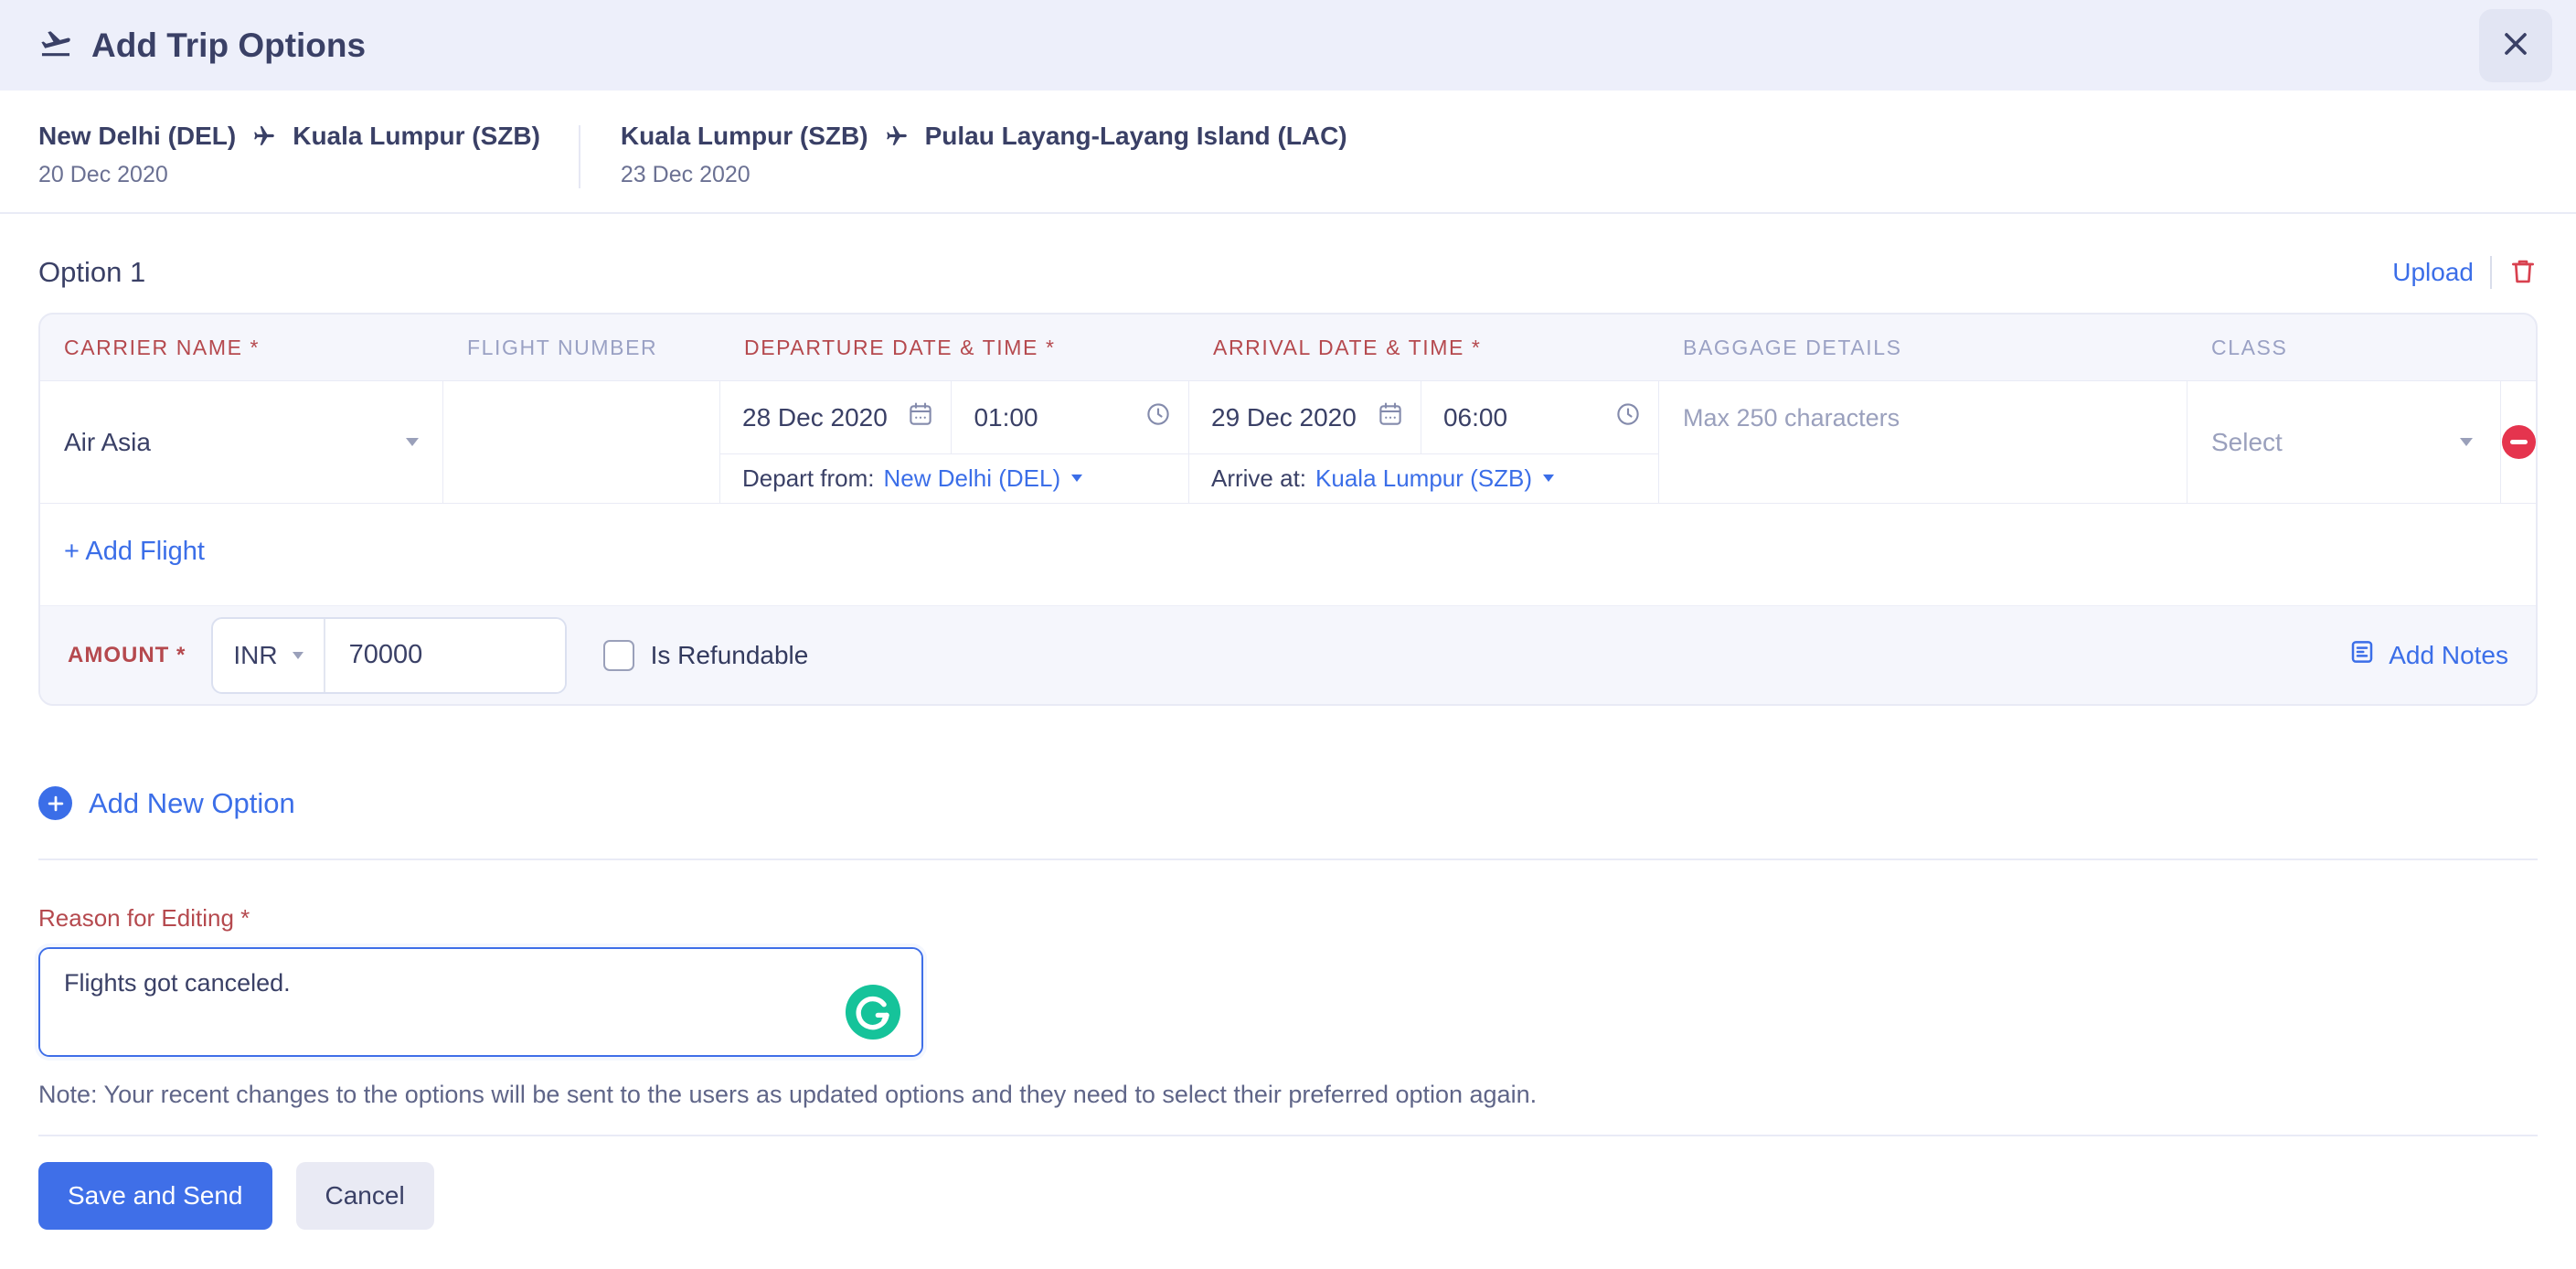  Describe the element at coordinates (873, 1012) in the screenshot. I see `grammarly-icon` at that location.